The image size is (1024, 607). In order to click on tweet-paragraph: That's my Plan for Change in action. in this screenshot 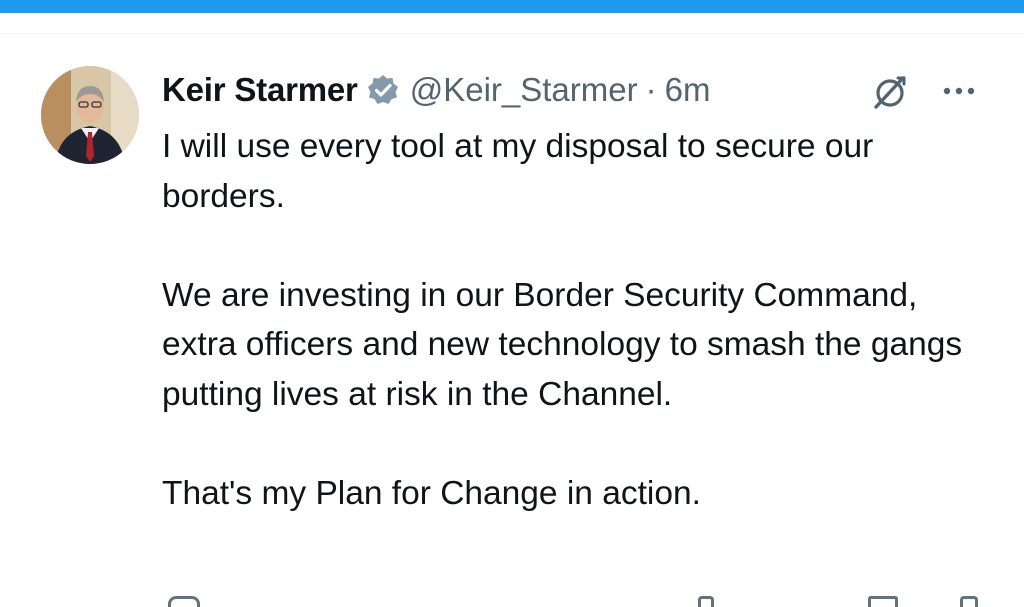, I will do `click(431, 493)`.